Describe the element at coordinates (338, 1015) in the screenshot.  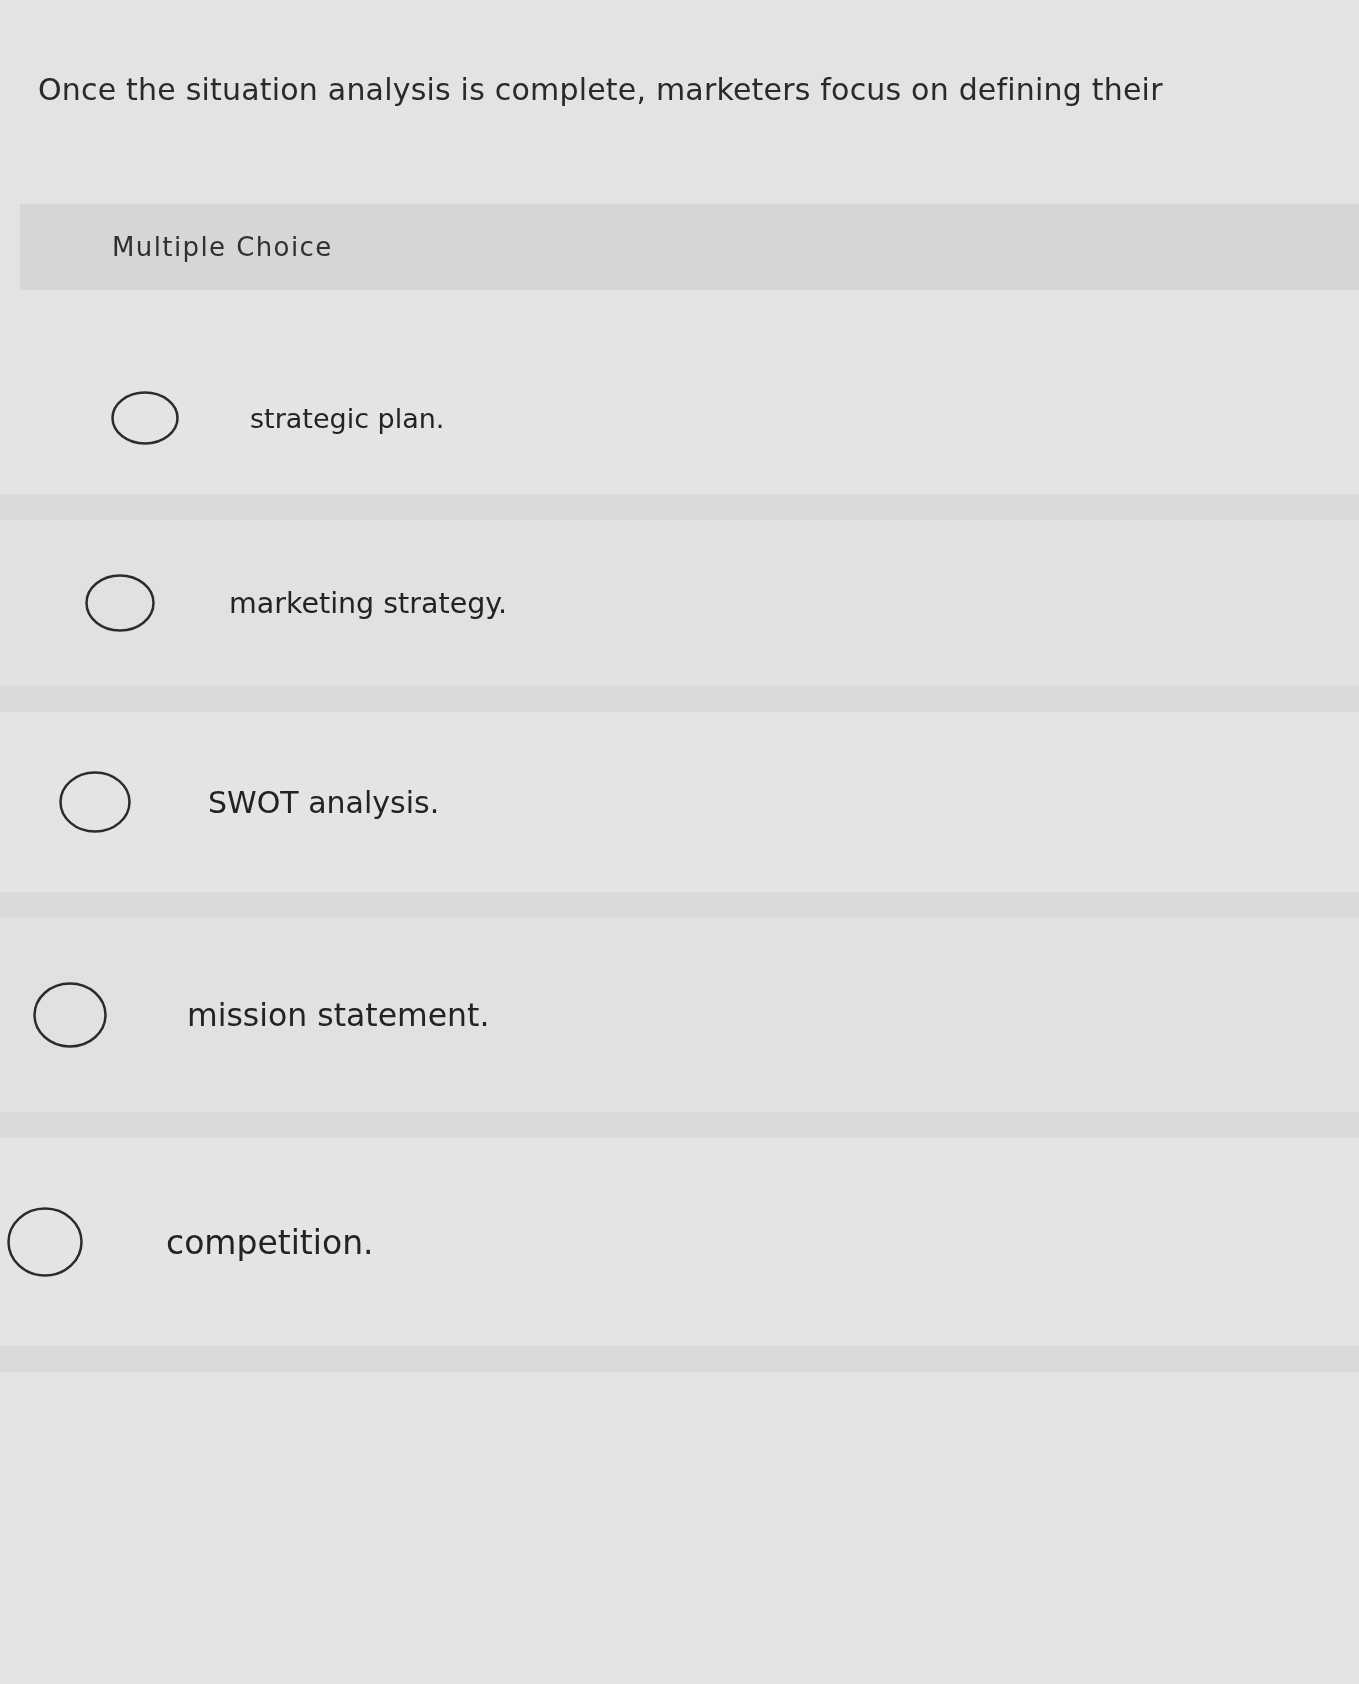
I see `answer-option-text: mission statement.` at that location.